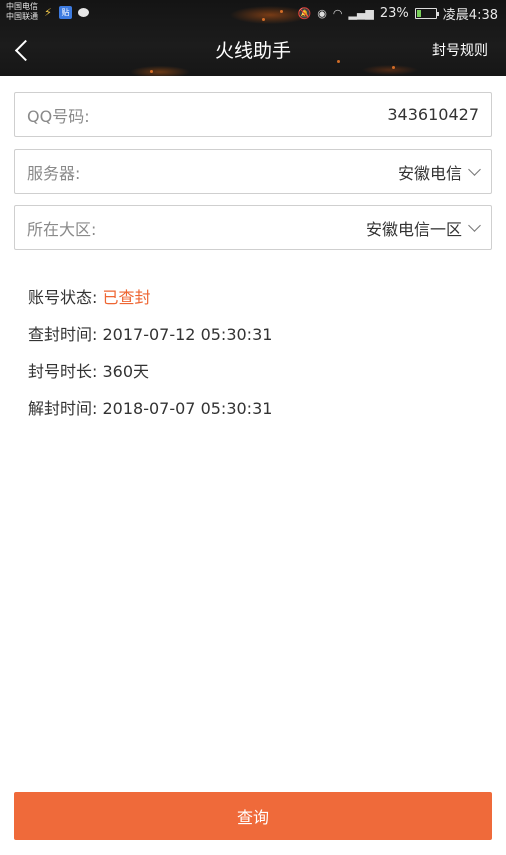 The width and height of the screenshot is (506, 855). What do you see at coordinates (413, 229) in the screenshot?
I see `region-value: 安徽电信一区` at bounding box center [413, 229].